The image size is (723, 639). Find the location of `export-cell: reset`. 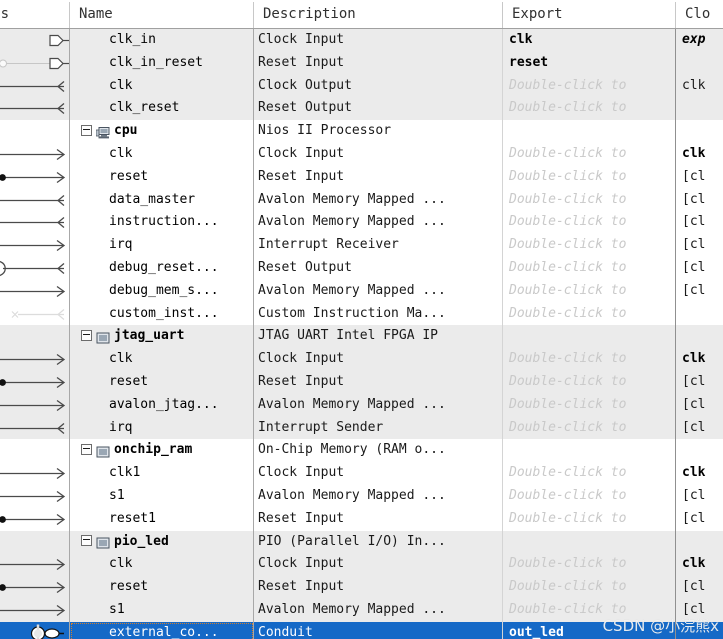

export-cell: reset is located at coordinates (590, 63).